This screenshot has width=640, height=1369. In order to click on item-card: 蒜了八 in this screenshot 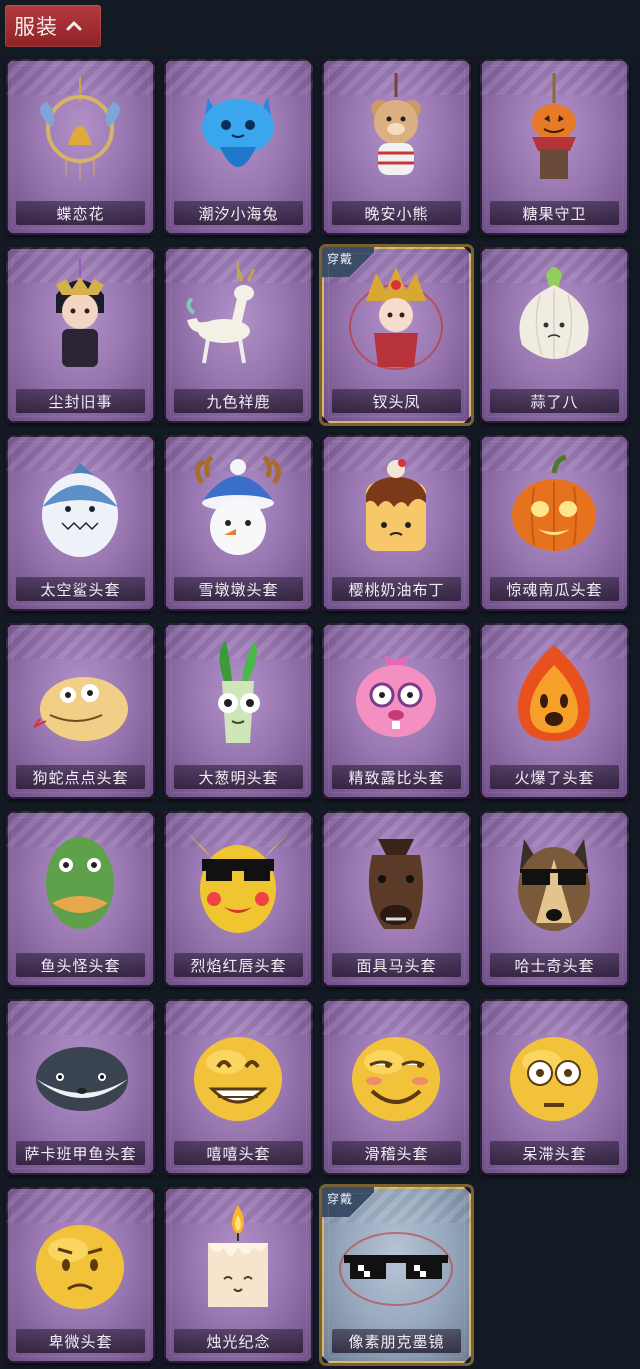, I will do `click(554, 335)`.